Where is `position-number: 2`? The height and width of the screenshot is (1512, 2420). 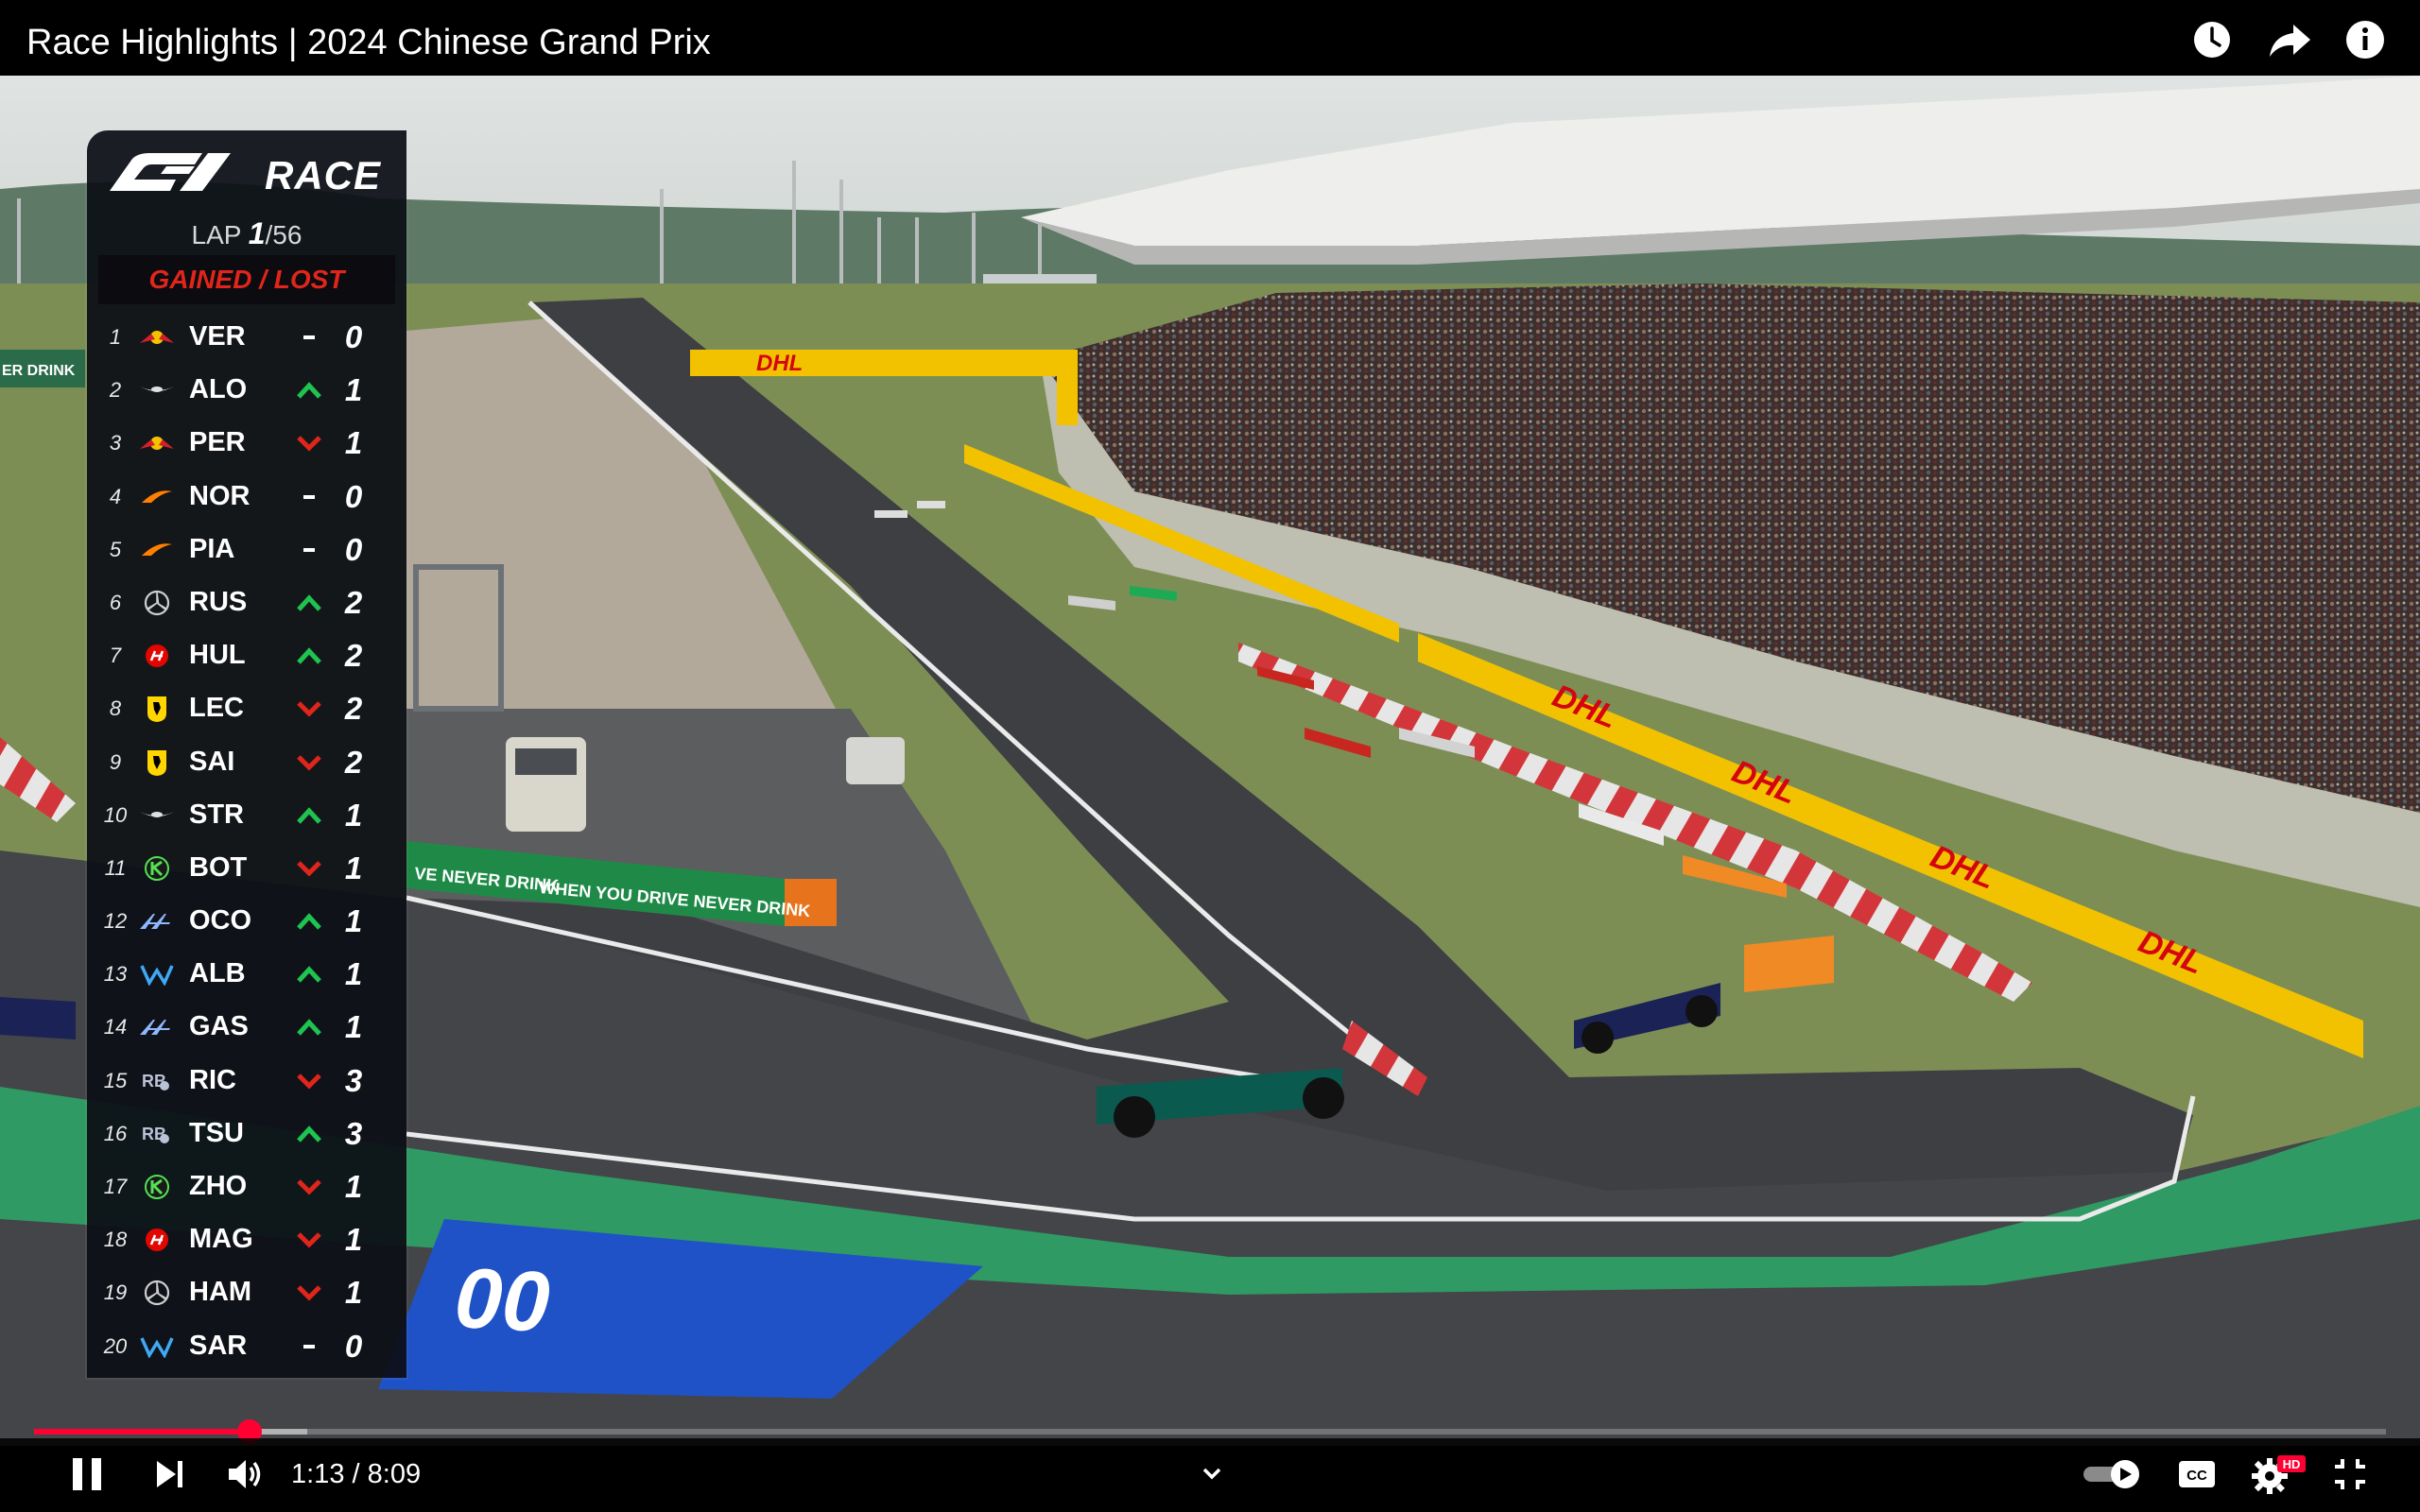
position-number: 2 is located at coordinates (115, 390).